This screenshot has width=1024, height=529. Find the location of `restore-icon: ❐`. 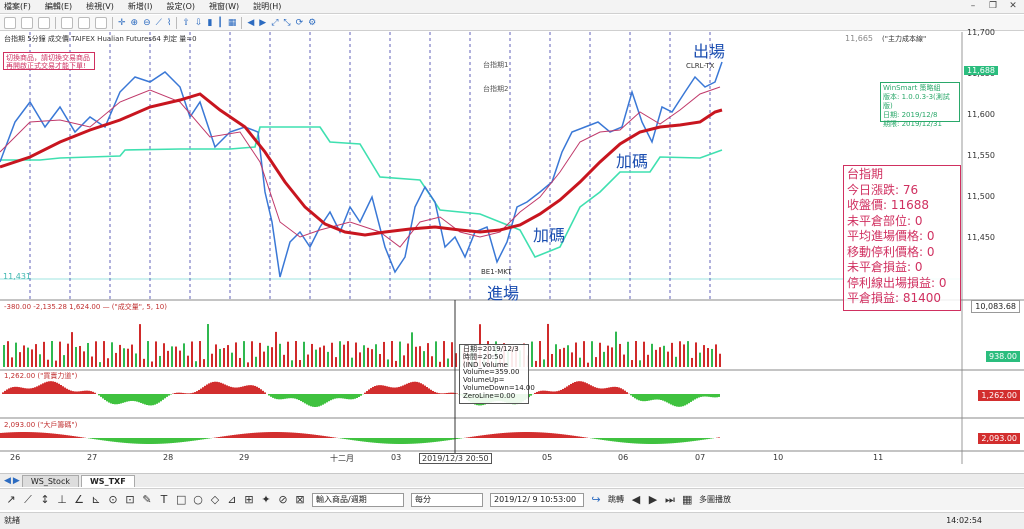

restore-icon: ❐ is located at coordinates (993, 6).